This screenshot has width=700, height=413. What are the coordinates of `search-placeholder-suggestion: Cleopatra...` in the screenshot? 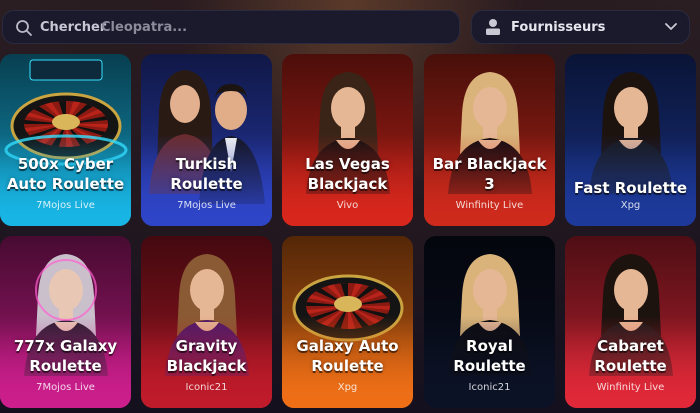 It's located at (144, 27).